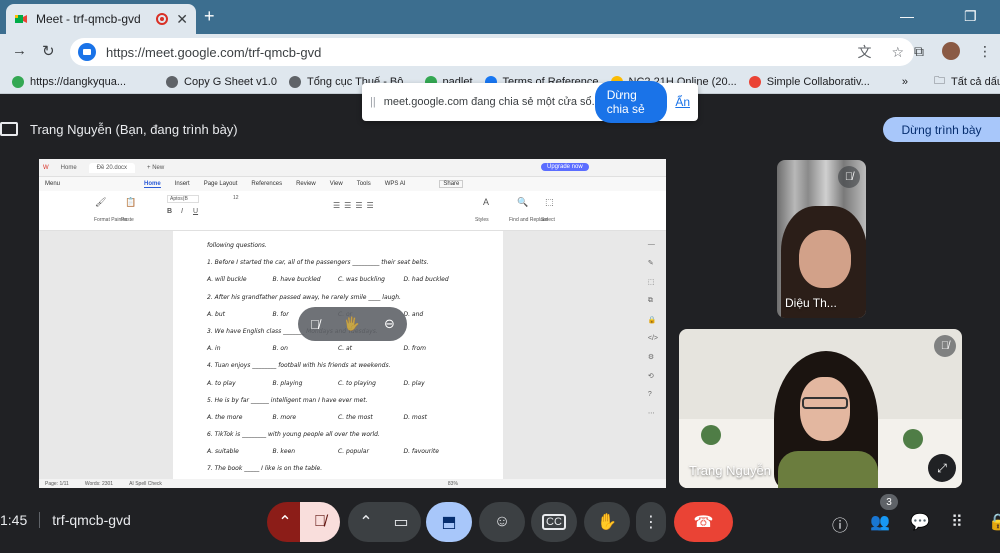 Image resolution: width=1000 pixels, height=553 pixels. Describe the element at coordinates (338, 417) in the screenshot. I see `answer-options: A. the more B. more C. the most D. most` at that location.